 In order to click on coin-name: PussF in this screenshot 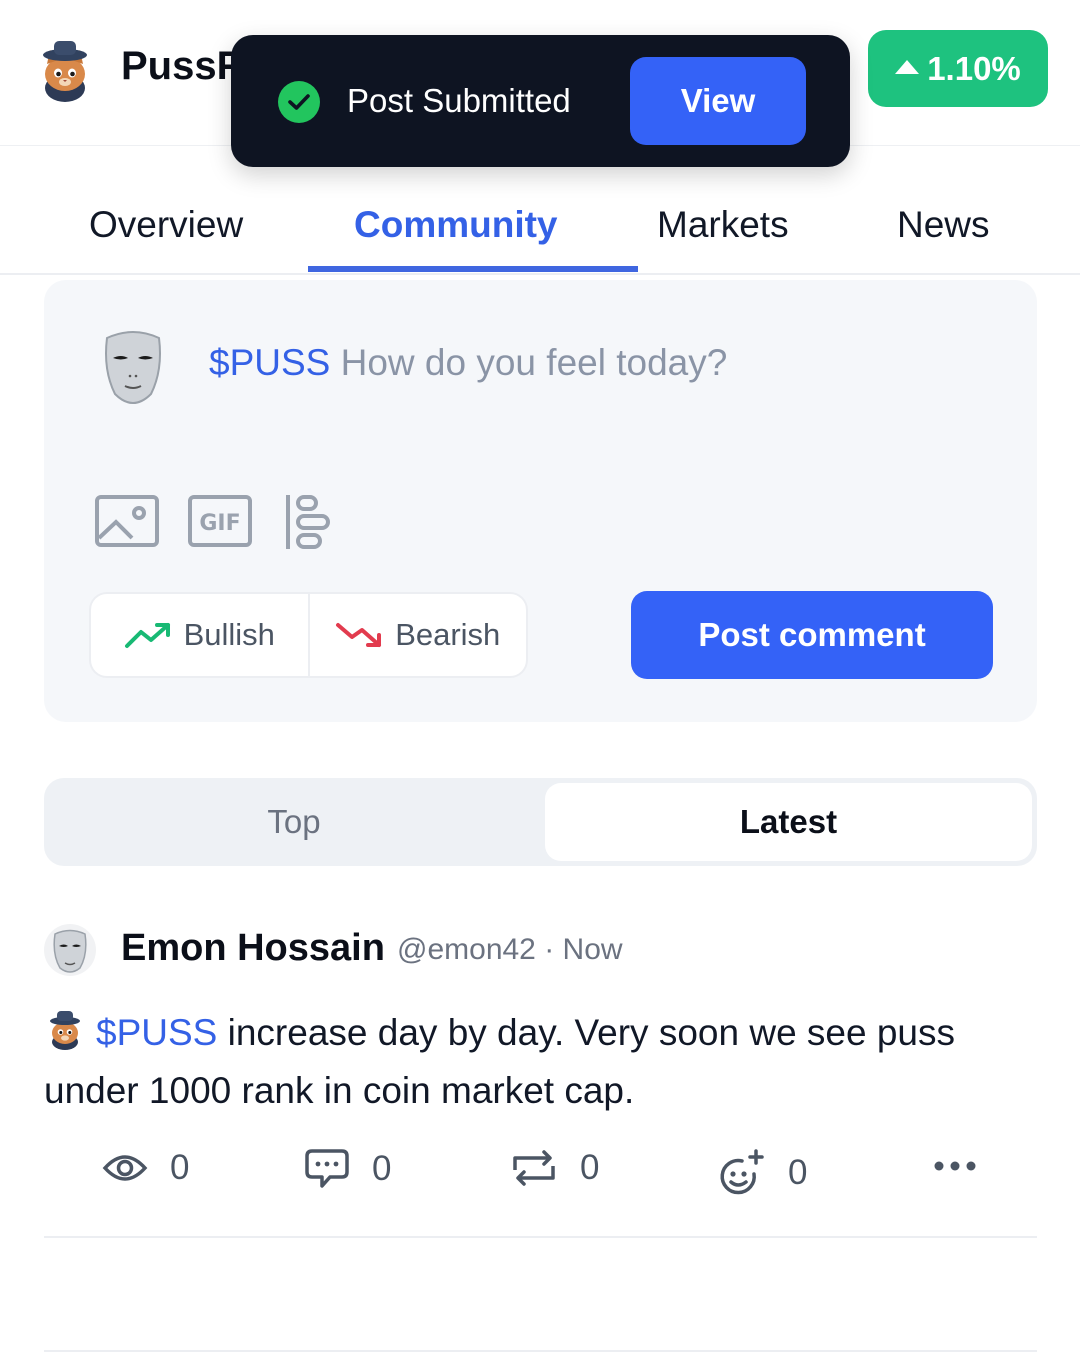, I will do `click(181, 66)`.